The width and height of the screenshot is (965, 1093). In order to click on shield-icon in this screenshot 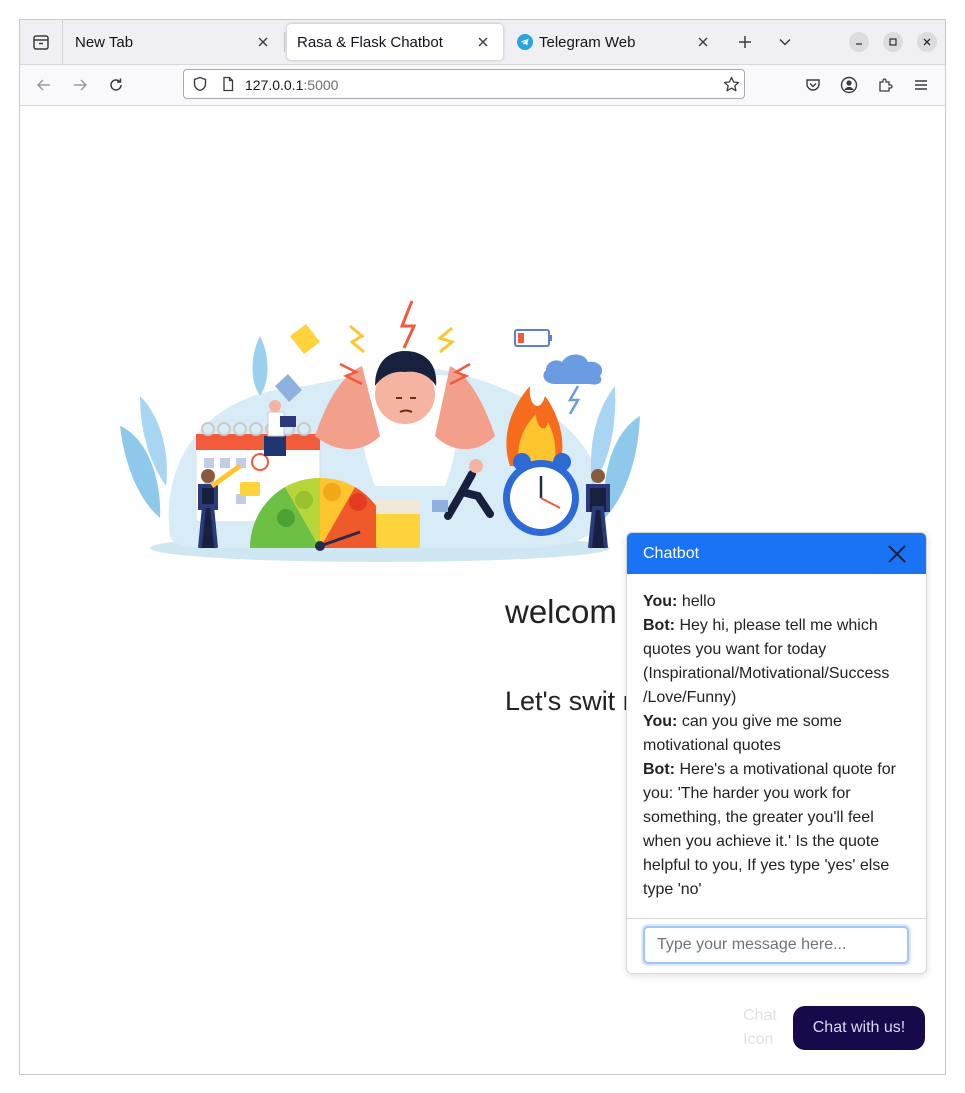, I will do `click(200, 84)`.